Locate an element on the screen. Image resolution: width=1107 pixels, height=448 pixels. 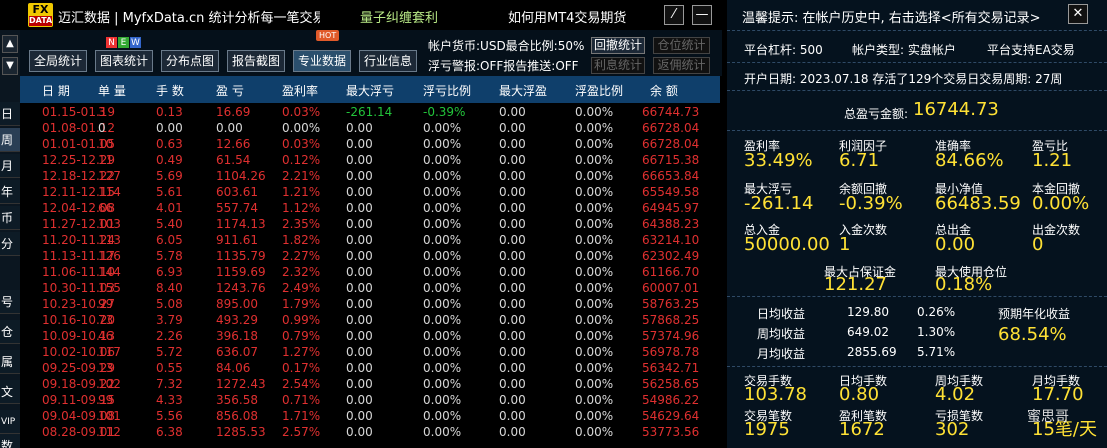
col-header-float-profit-ratio: 浮盈比例 is located at coordinates (599, 90).